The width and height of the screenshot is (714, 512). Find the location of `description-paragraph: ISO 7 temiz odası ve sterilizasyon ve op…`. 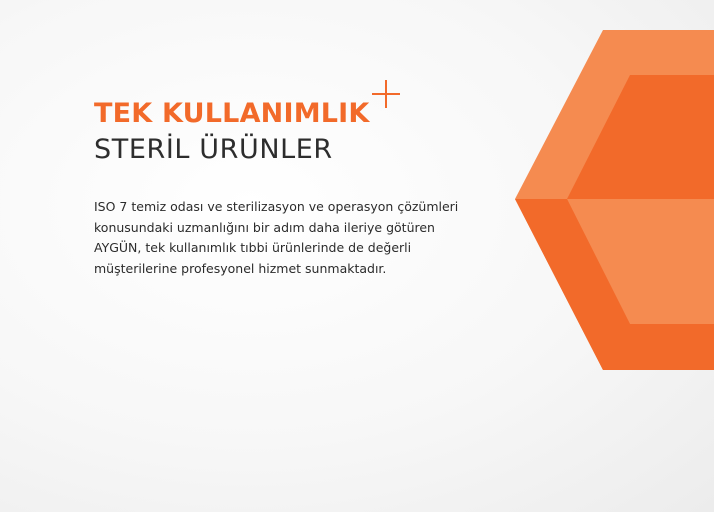

description-paragraph: ISO 7 temiz odası ve sterilizasyon ve op… is located at coordinates (276, 238).